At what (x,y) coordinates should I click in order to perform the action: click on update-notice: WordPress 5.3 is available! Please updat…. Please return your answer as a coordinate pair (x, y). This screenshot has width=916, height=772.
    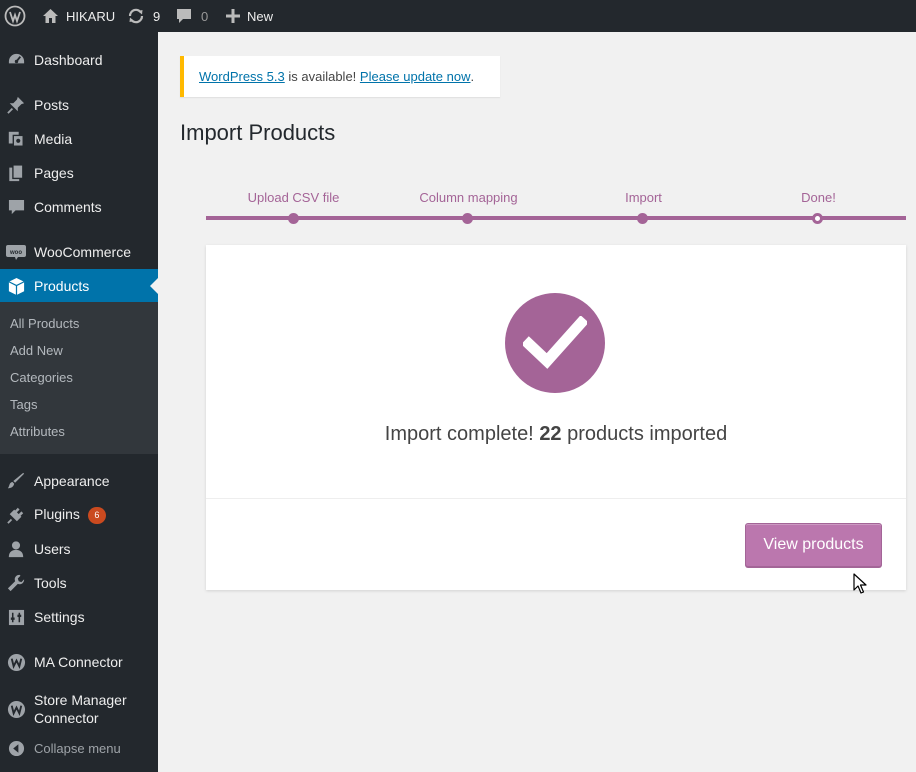
    Looking at the image, I should click on (340, 76).